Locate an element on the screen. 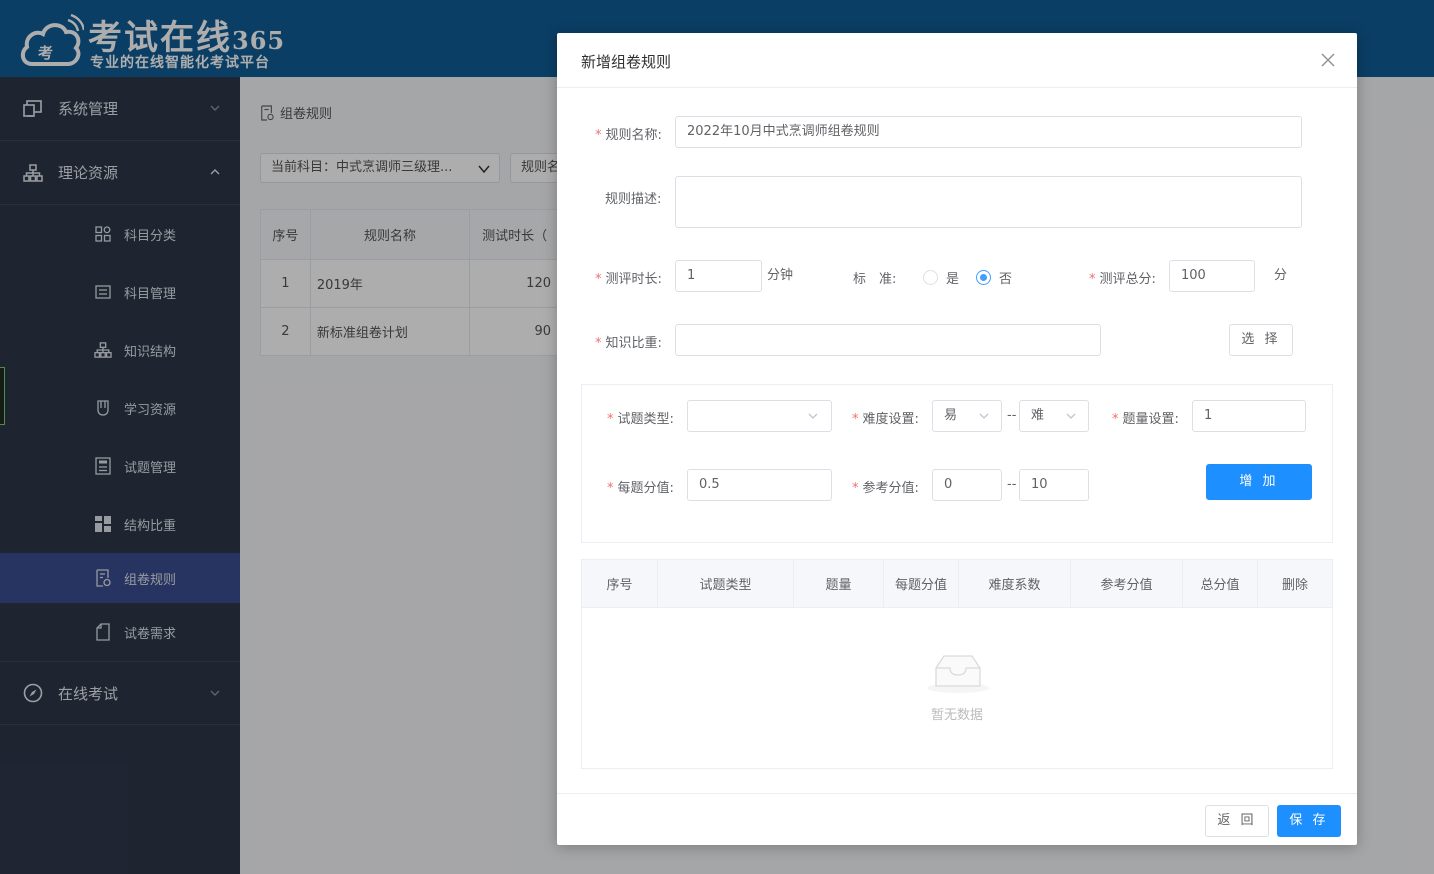 The height and width of the screenshot is (874, 1434). per-score-label: * 每题分值: is located at coordinates (640, 488).